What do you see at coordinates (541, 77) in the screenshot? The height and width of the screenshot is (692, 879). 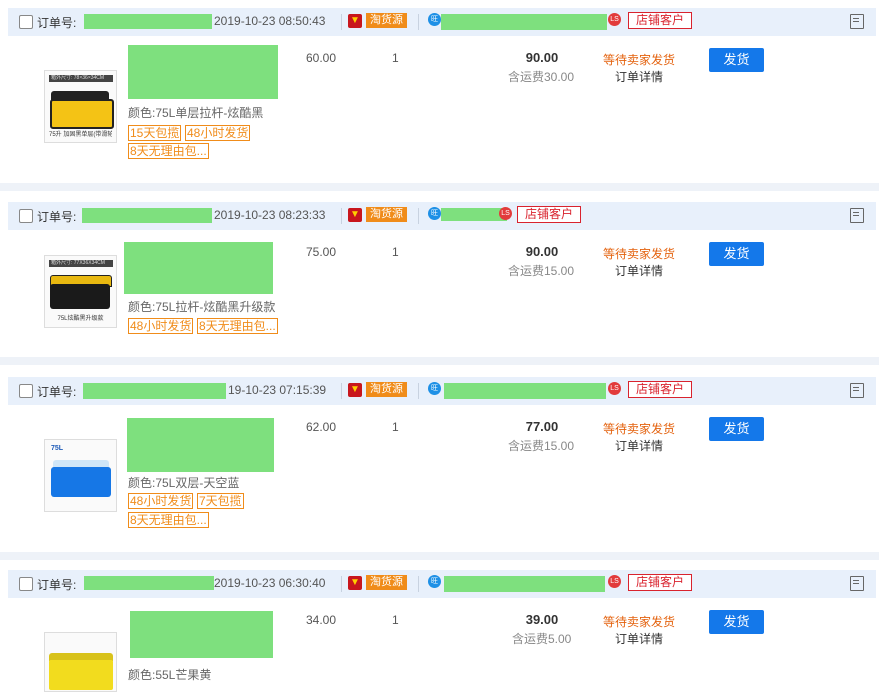 I see `shipping-fee: 含运费30.00` at bounding box center [541, 77].